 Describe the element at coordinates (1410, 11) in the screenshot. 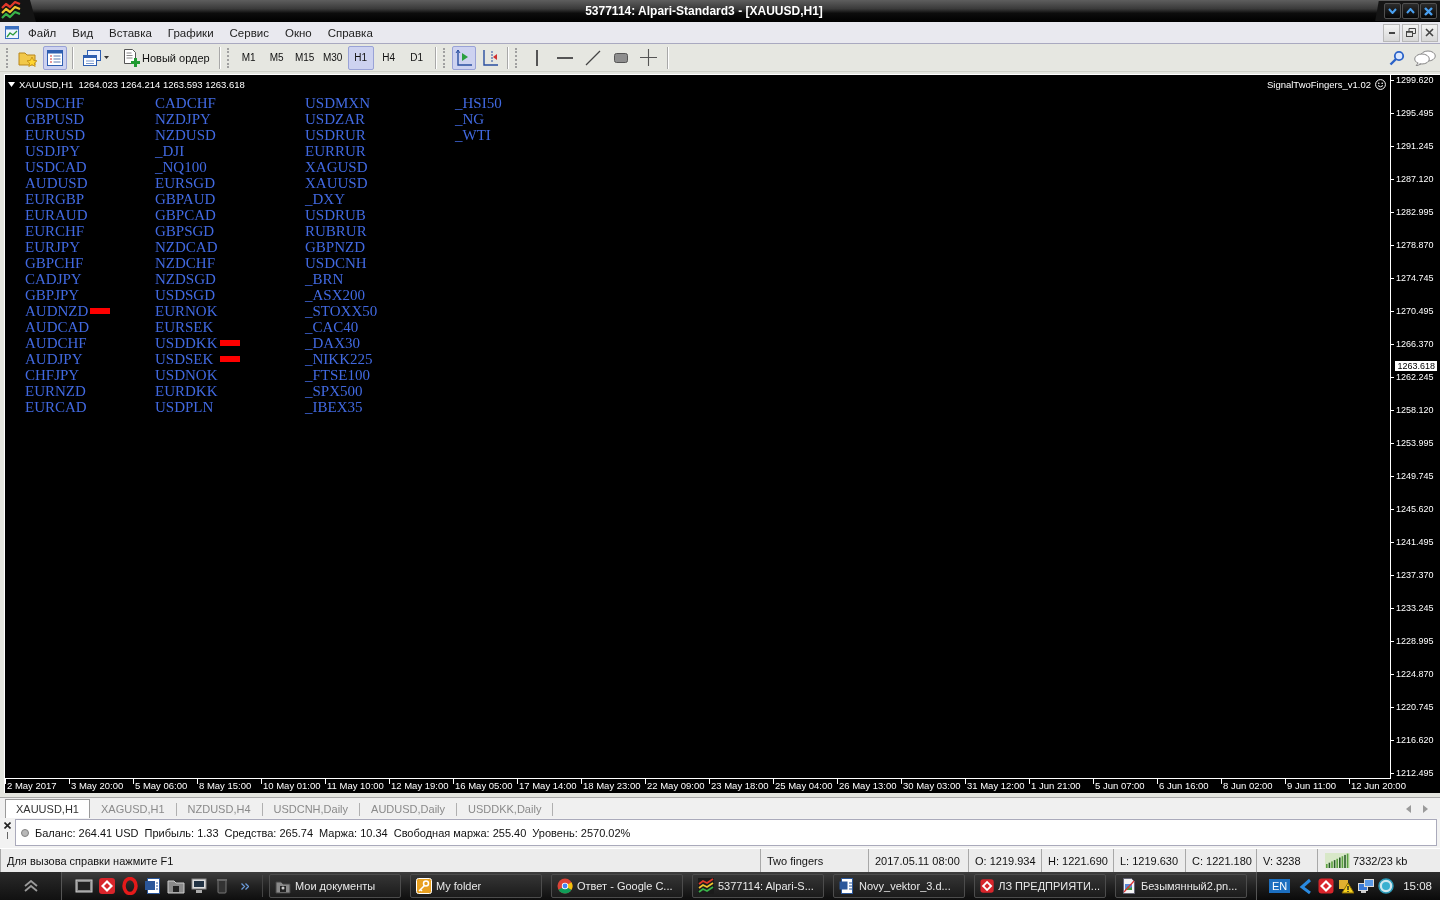

I see `maximize-button` at that location.